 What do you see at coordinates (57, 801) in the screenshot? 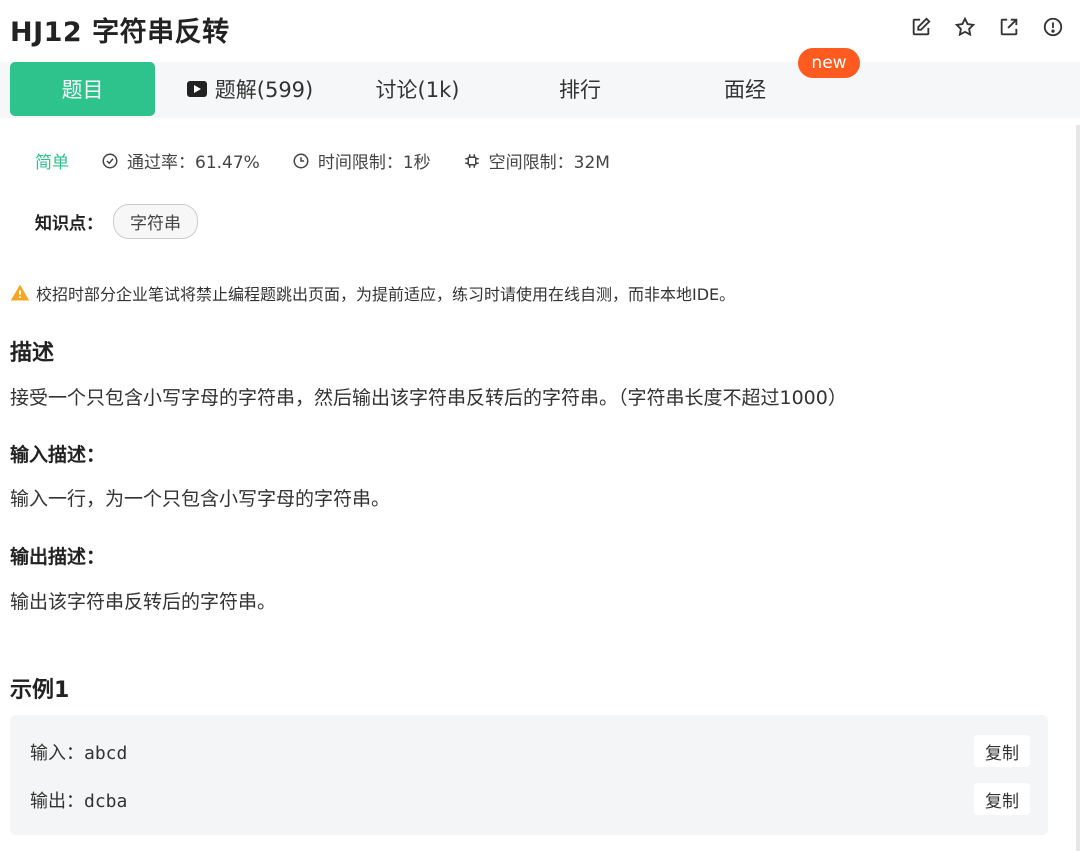
I see `example-output-label: 输出：` at bounding box center [57, 801].